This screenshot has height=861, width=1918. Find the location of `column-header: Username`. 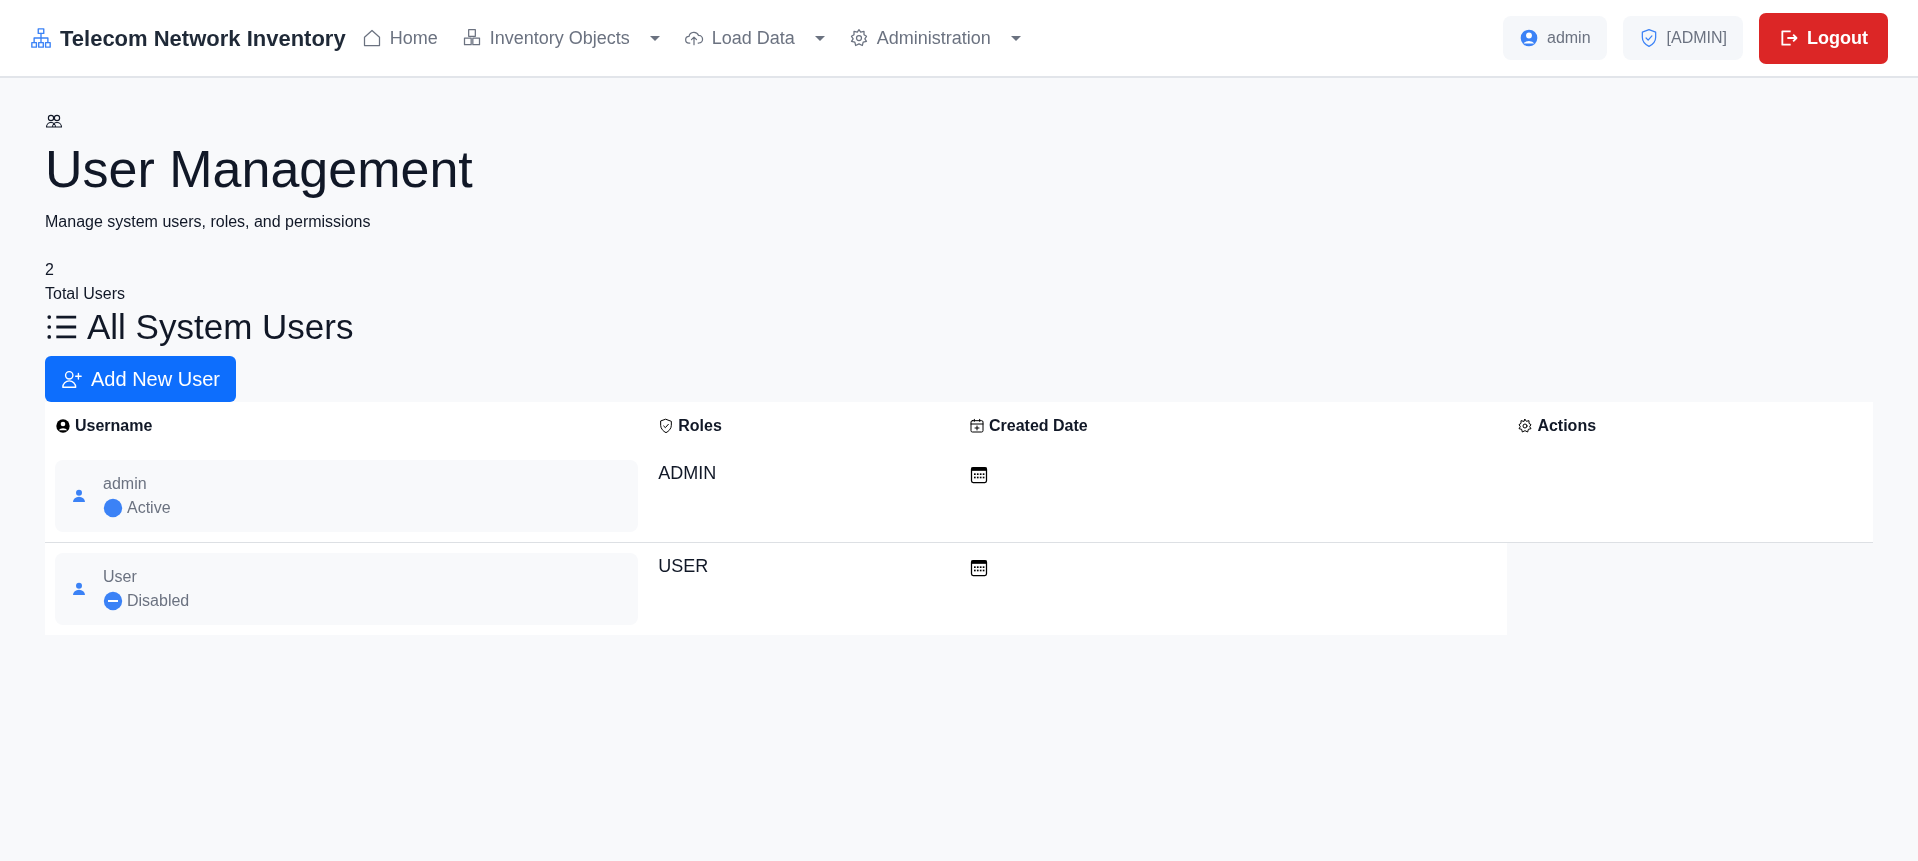

column-header: Username is located at coordinates (114, 426).